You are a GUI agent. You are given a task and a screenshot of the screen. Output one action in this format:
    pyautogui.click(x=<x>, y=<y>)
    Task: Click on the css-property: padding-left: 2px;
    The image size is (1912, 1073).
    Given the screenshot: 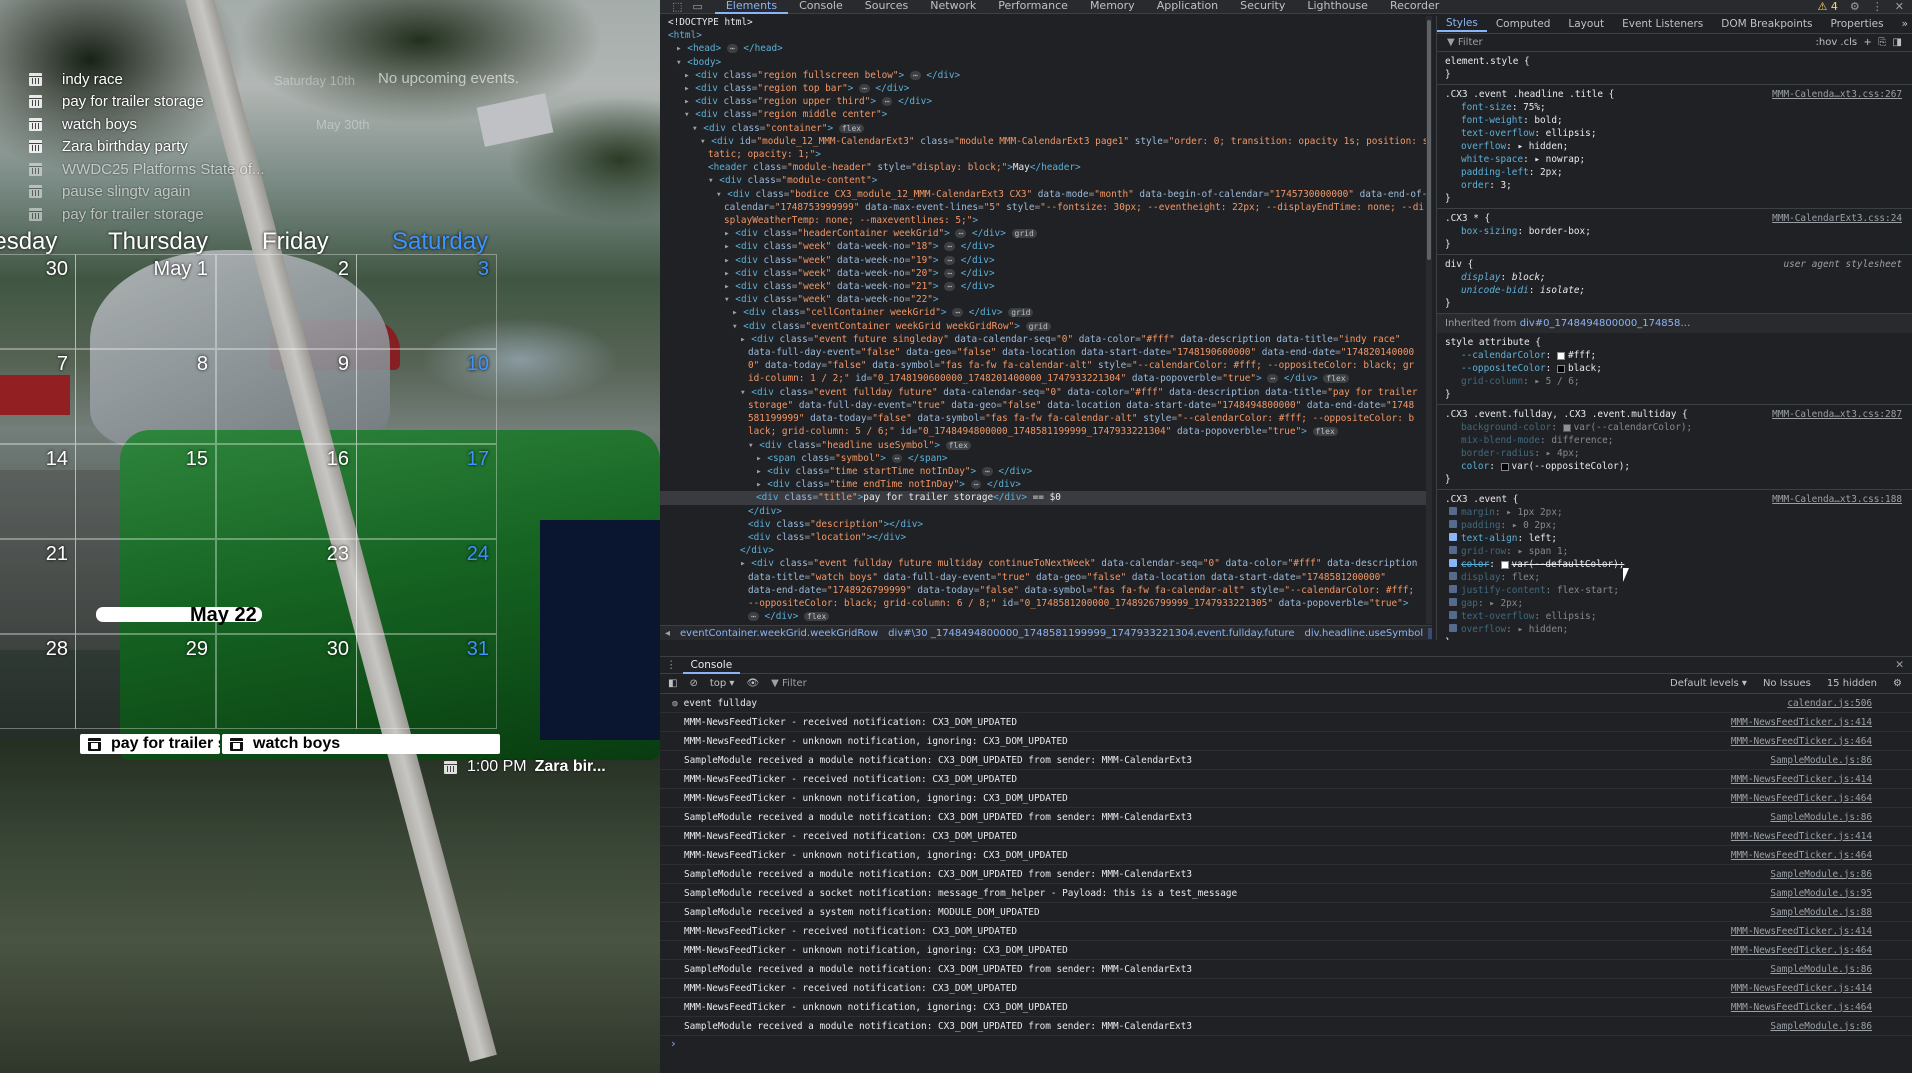 What is the action you would take?
    pyautogui.click(x=1674, y=172)
    